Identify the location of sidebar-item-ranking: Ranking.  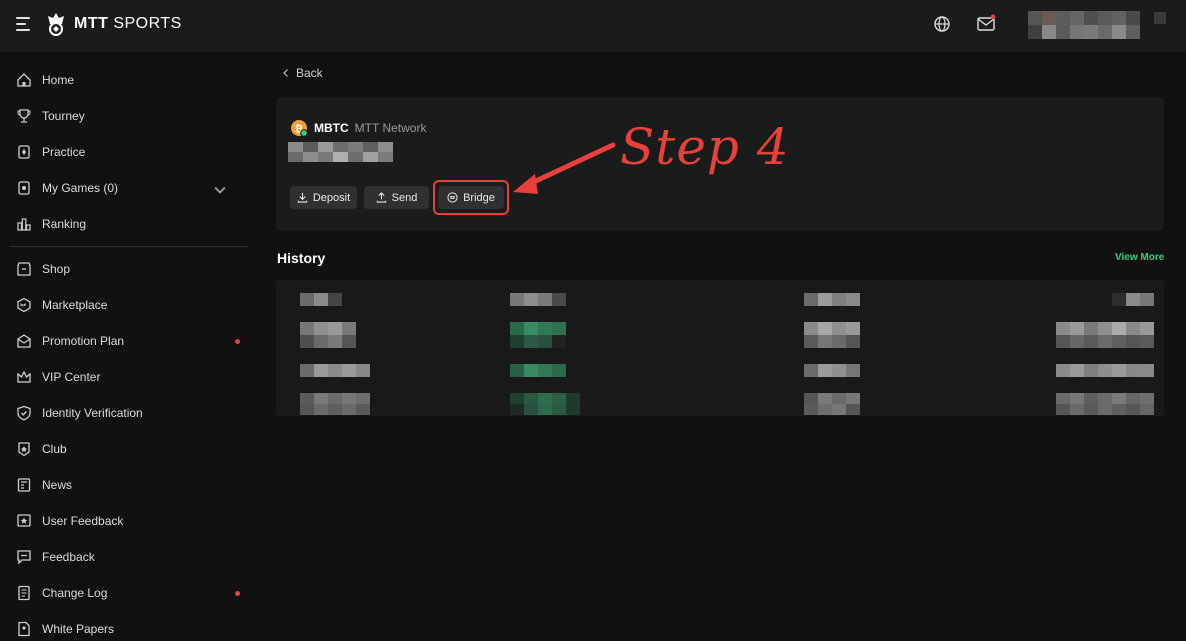
(131, 224).